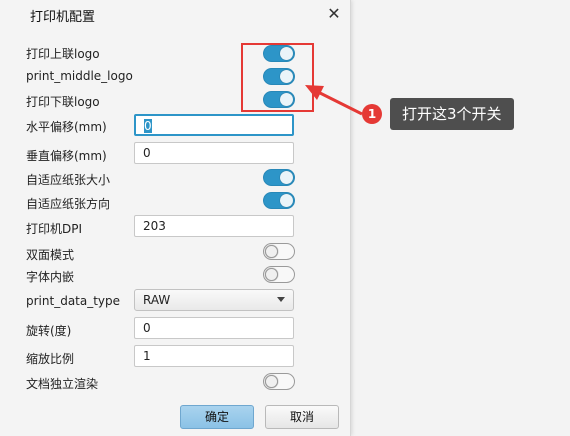  I want to click on annotation-arrow, so click(334, 100).